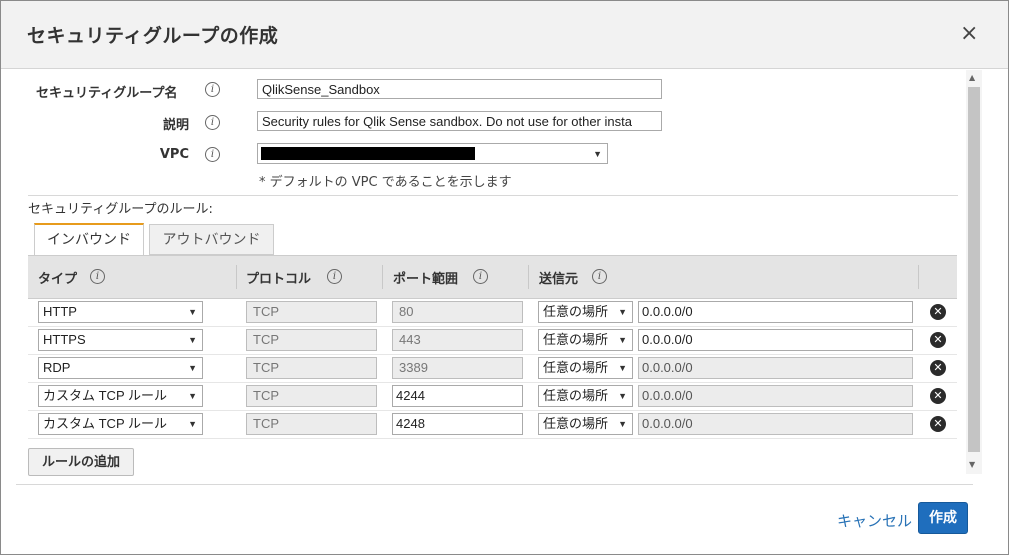 The width and height of the screenshot is (1009, 555). What do you see at coordinates (120, 312) in the screenshot?
I see `type-select: HTTP ▼` at bounding box center [120, 312].